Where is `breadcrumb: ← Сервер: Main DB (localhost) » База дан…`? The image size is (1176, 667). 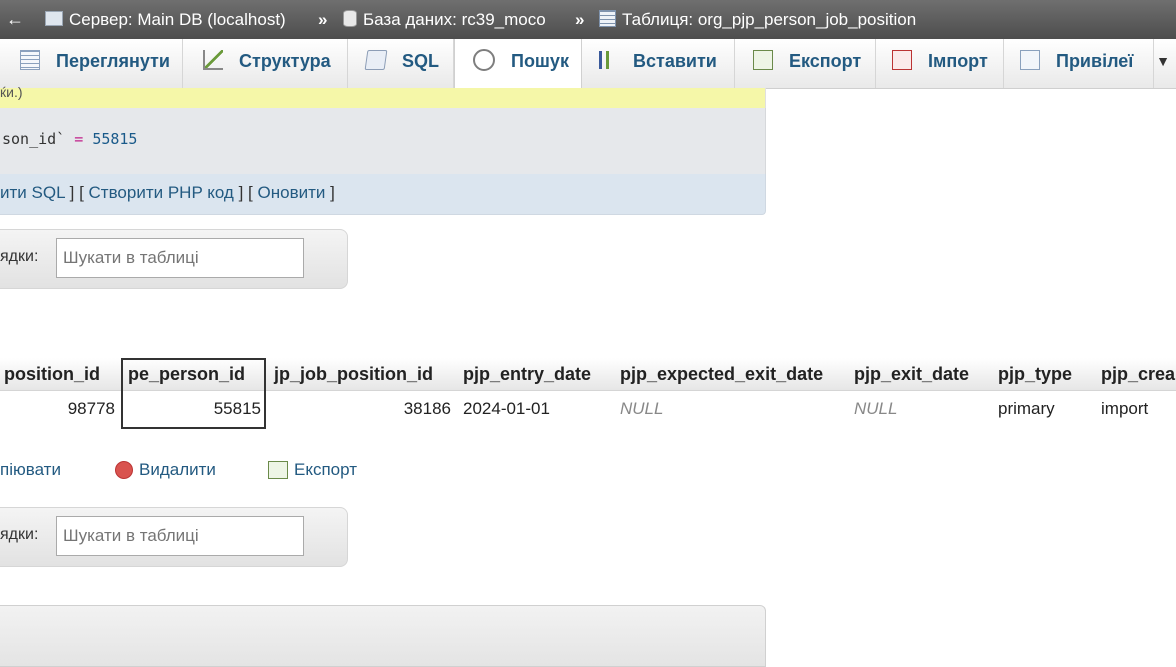
breadcrumb: ← Сервер: Main DB (localhost) » База дан… is located at coordinates (588, 19).